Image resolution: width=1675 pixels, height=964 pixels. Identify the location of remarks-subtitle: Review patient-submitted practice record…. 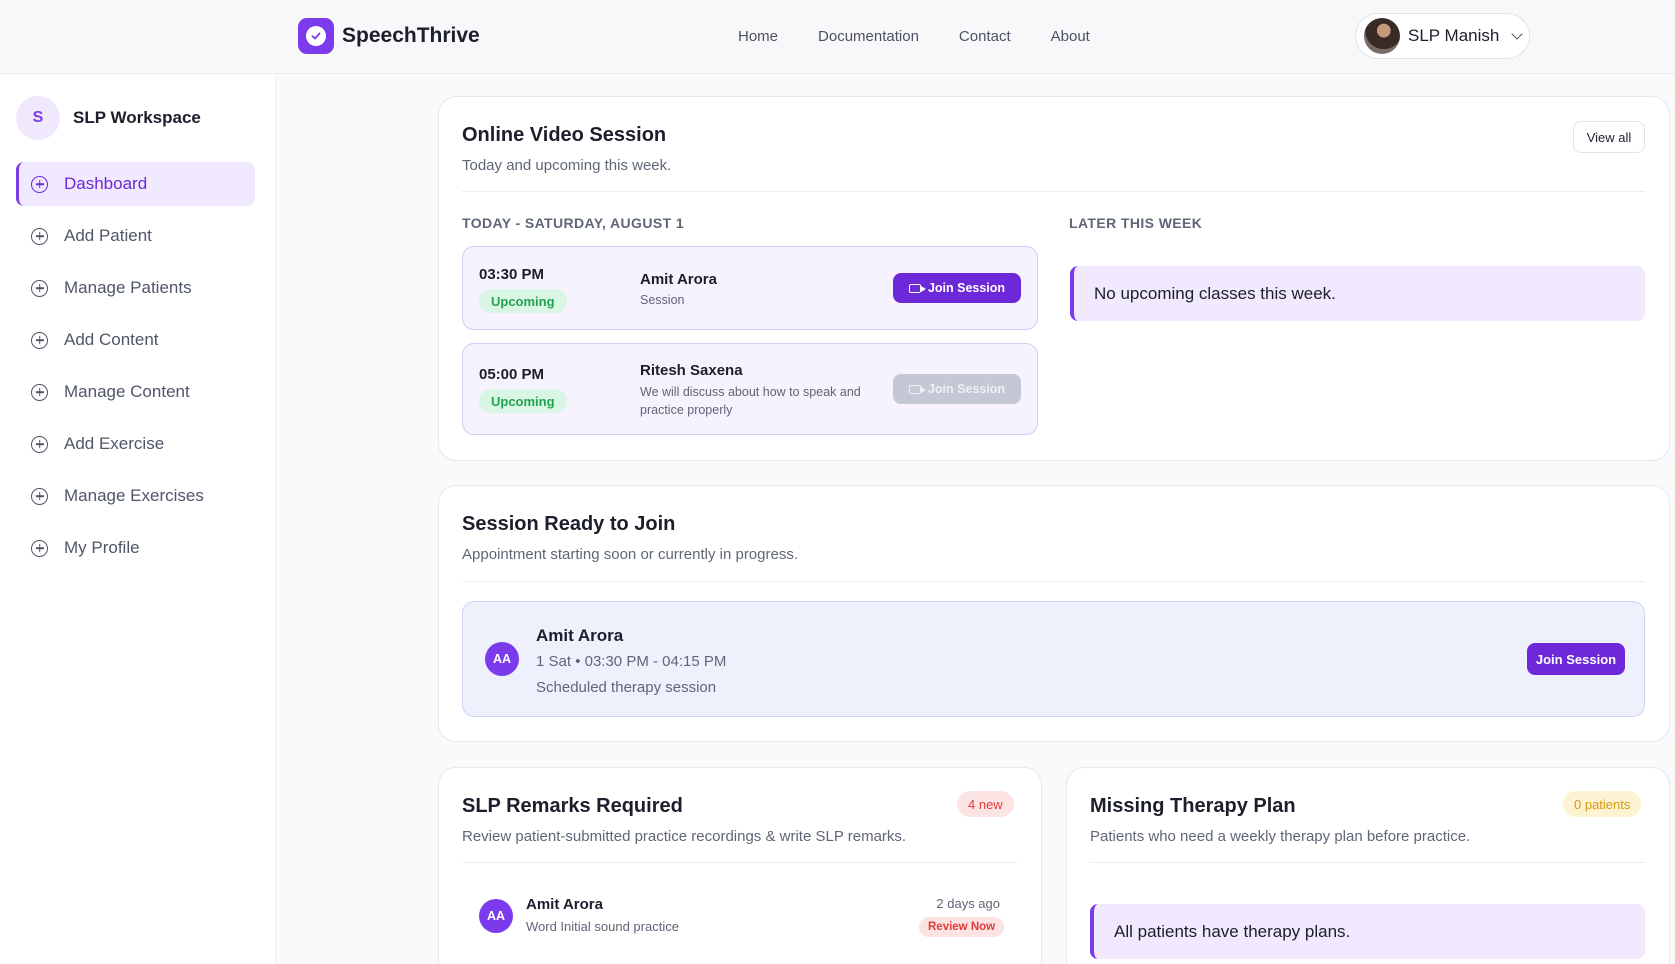
(684, 836).